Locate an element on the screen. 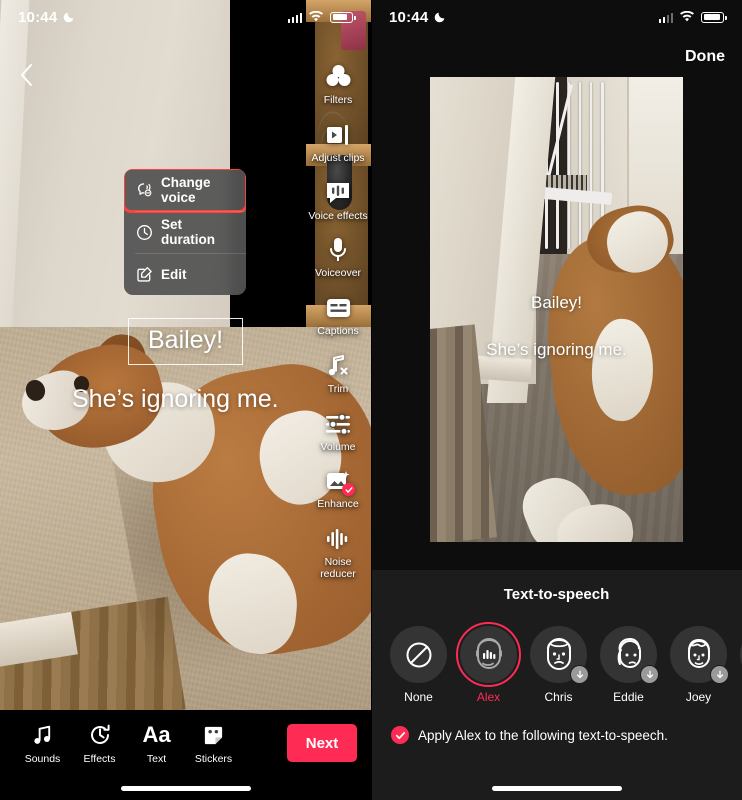 This screenshot has height=800, width=742. menu-item-change-voice: Change voice is located at coordinates (185, 191).